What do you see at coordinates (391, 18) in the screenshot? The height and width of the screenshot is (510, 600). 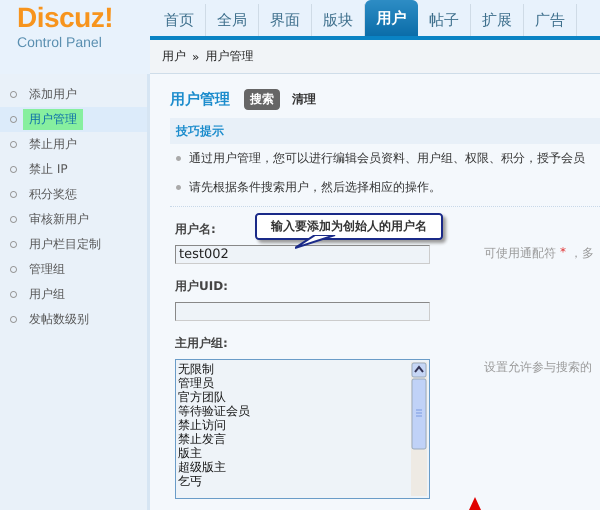 I see `nav-tab: 用户` at bounding box center [391, 18].